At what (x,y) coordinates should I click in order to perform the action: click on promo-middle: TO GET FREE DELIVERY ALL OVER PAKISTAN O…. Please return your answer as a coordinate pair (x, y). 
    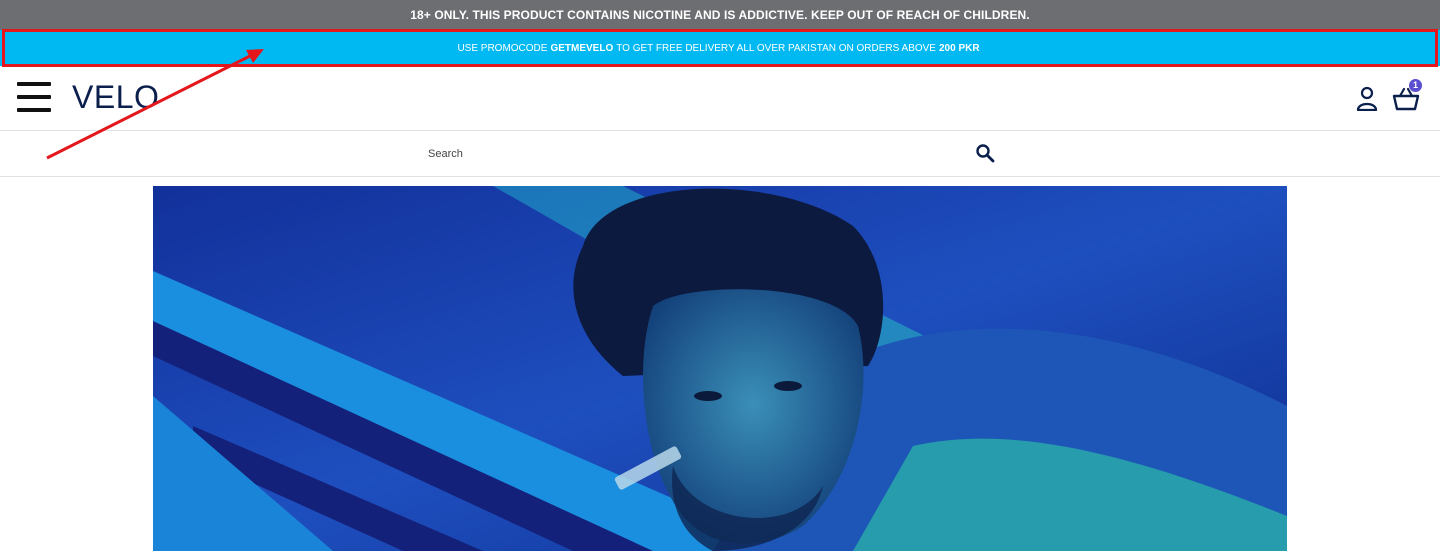
    Looking at the image, I should click on (776, 48).